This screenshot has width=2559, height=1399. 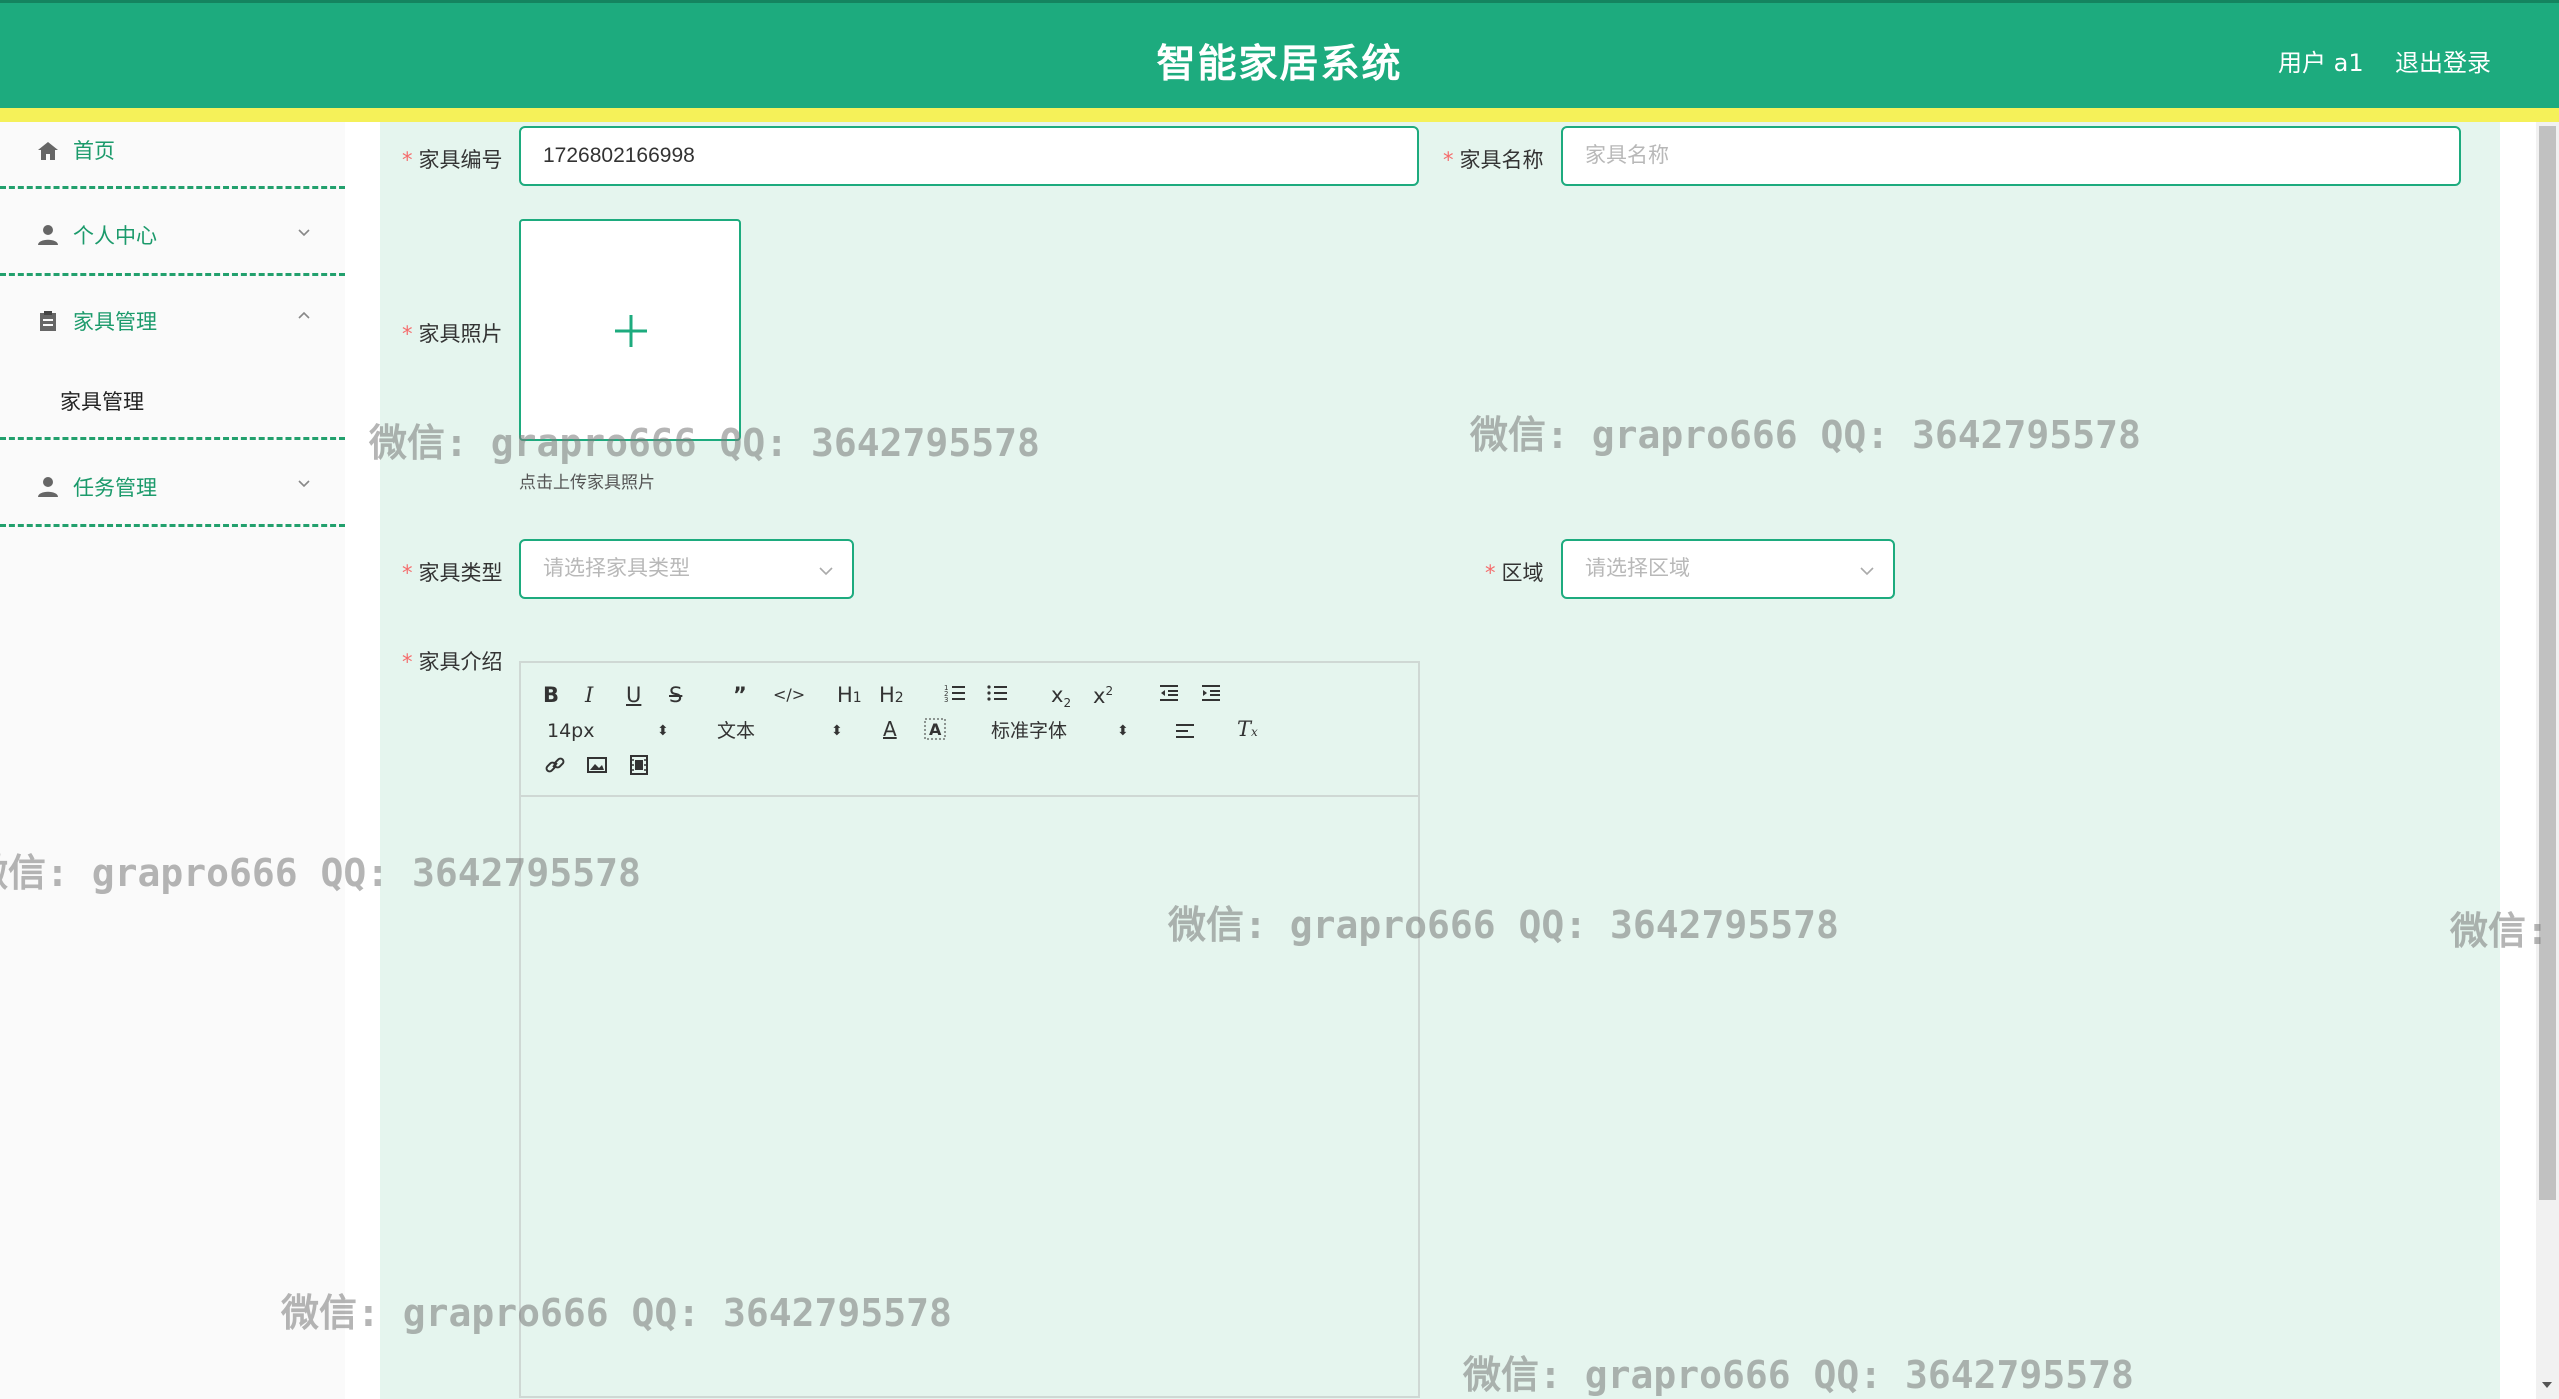 I want to click on code-label: * 家具编号, so click(x=452, y=160).